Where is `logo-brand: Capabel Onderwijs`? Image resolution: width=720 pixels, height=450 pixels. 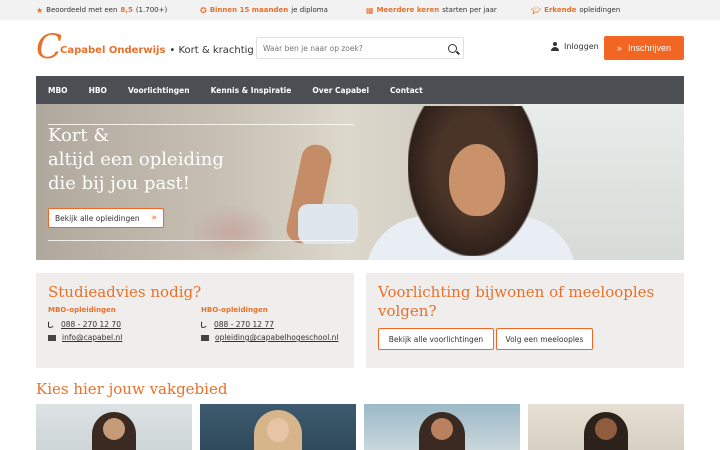
logo-brand: Capabel Onderwijs is located at coordinates (113, 50).